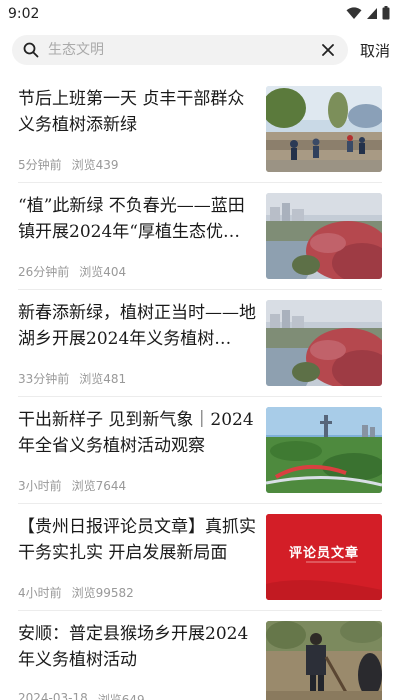  Describe the element at coordinates (103, 272) in the screenshot. I see `article-views: 浏览404` at that location.